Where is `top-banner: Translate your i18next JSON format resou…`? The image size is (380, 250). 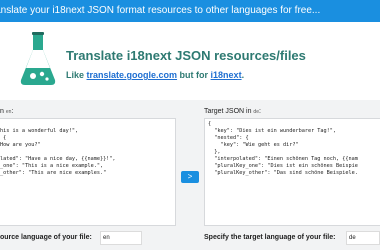 top-banner: Translate your i18next JSON format resou… is located at coordinates (190, 11).